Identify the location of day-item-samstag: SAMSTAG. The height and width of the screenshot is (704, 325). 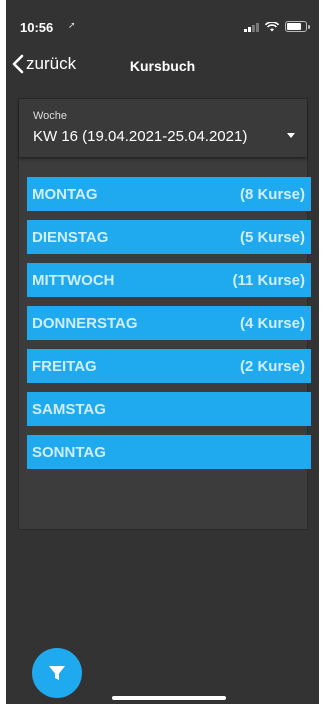
(169, 409).